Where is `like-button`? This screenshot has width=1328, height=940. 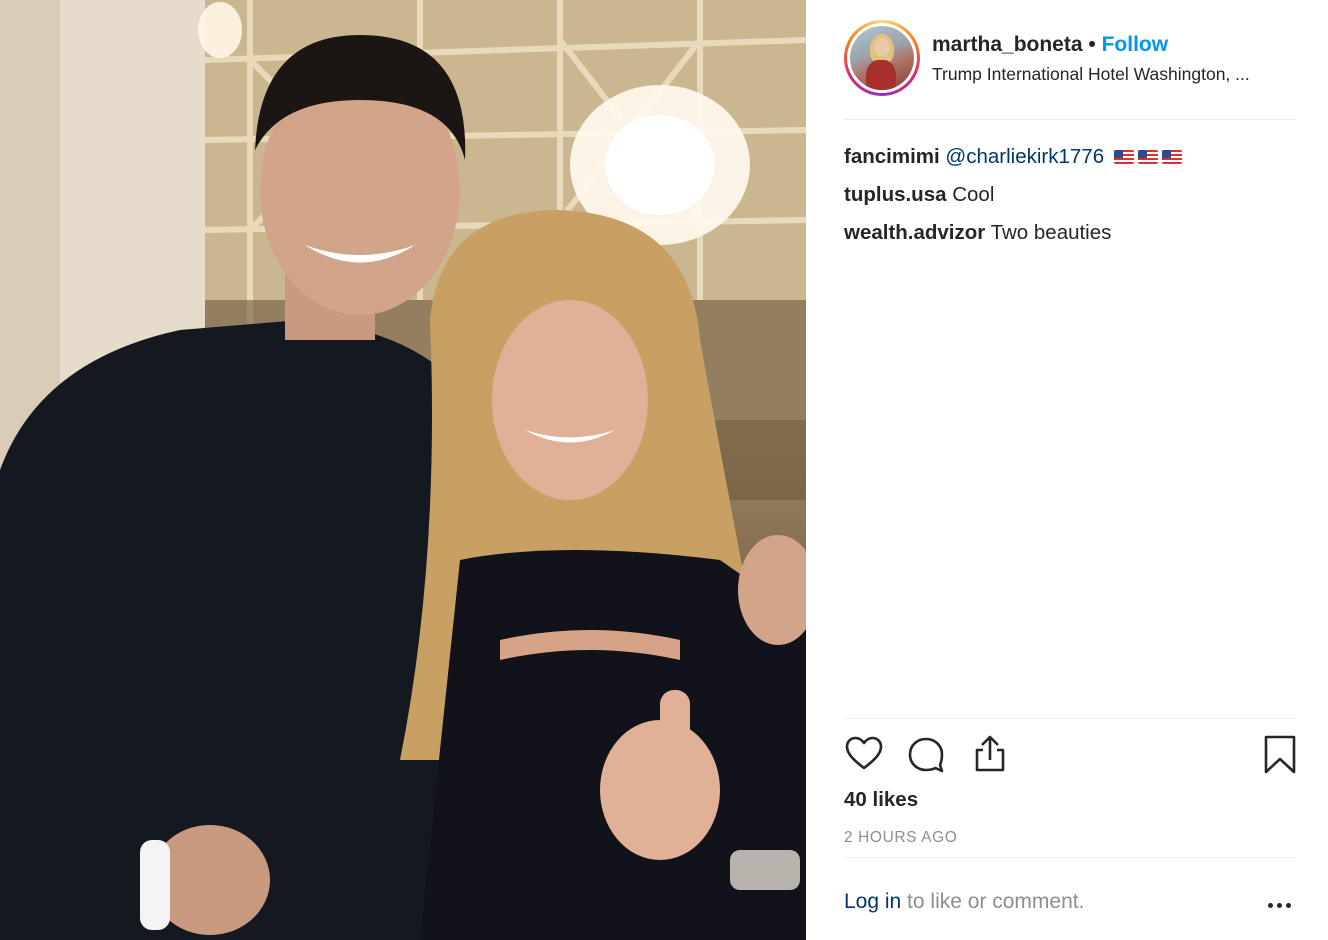
like-button is located at coordinates (864, 754).